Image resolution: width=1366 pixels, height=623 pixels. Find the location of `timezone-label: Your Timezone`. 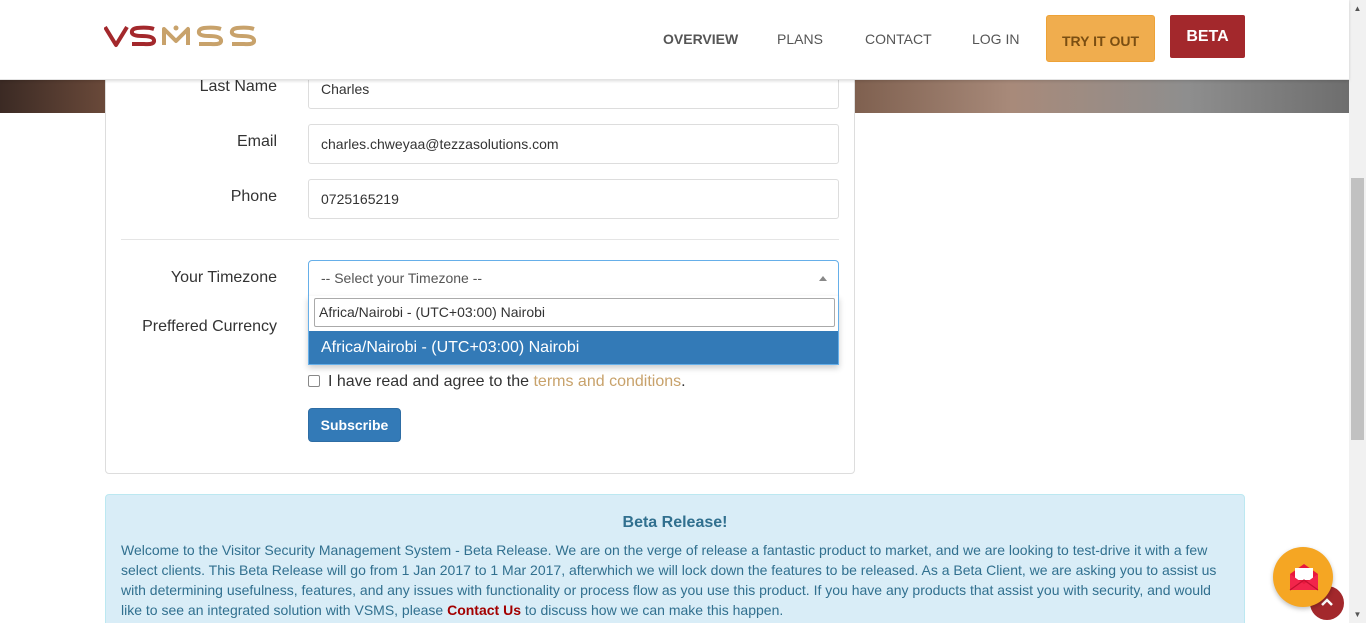

timezone-label: Your Timezone is located at coordinates (223, 277).